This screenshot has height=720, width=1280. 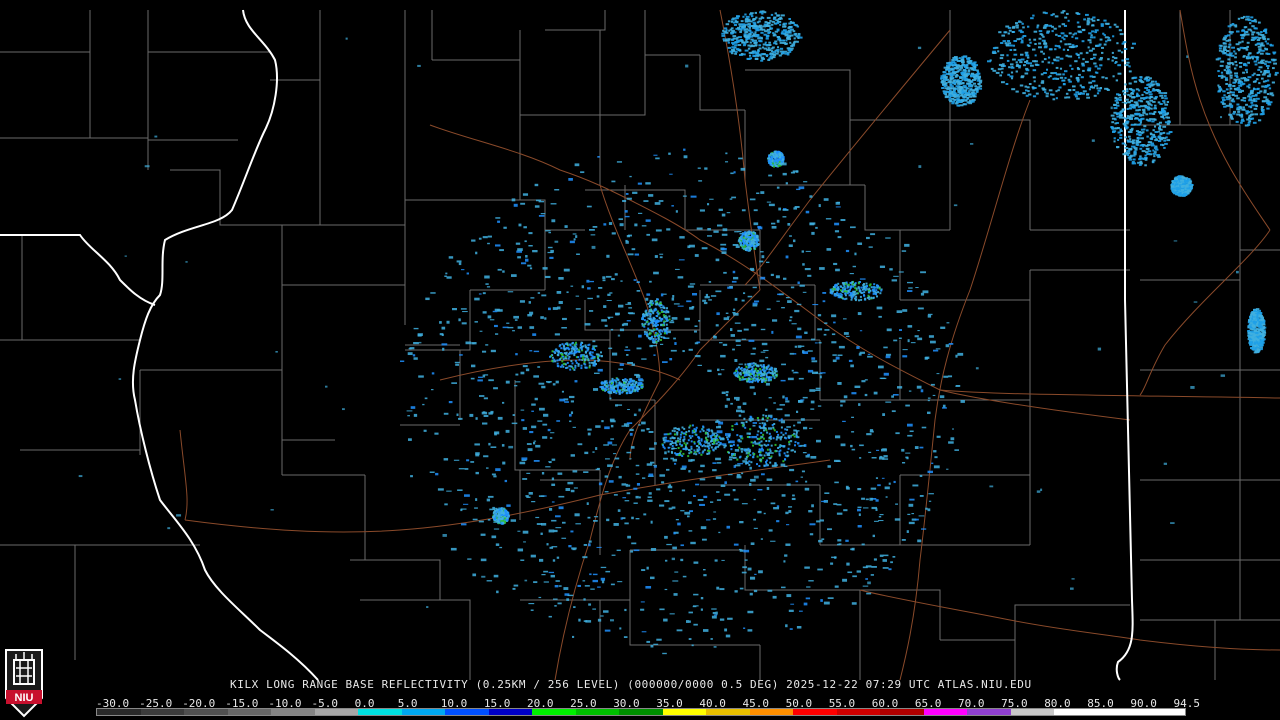 I want to click on niu-logo: NIU, so click(x=24, y=683).